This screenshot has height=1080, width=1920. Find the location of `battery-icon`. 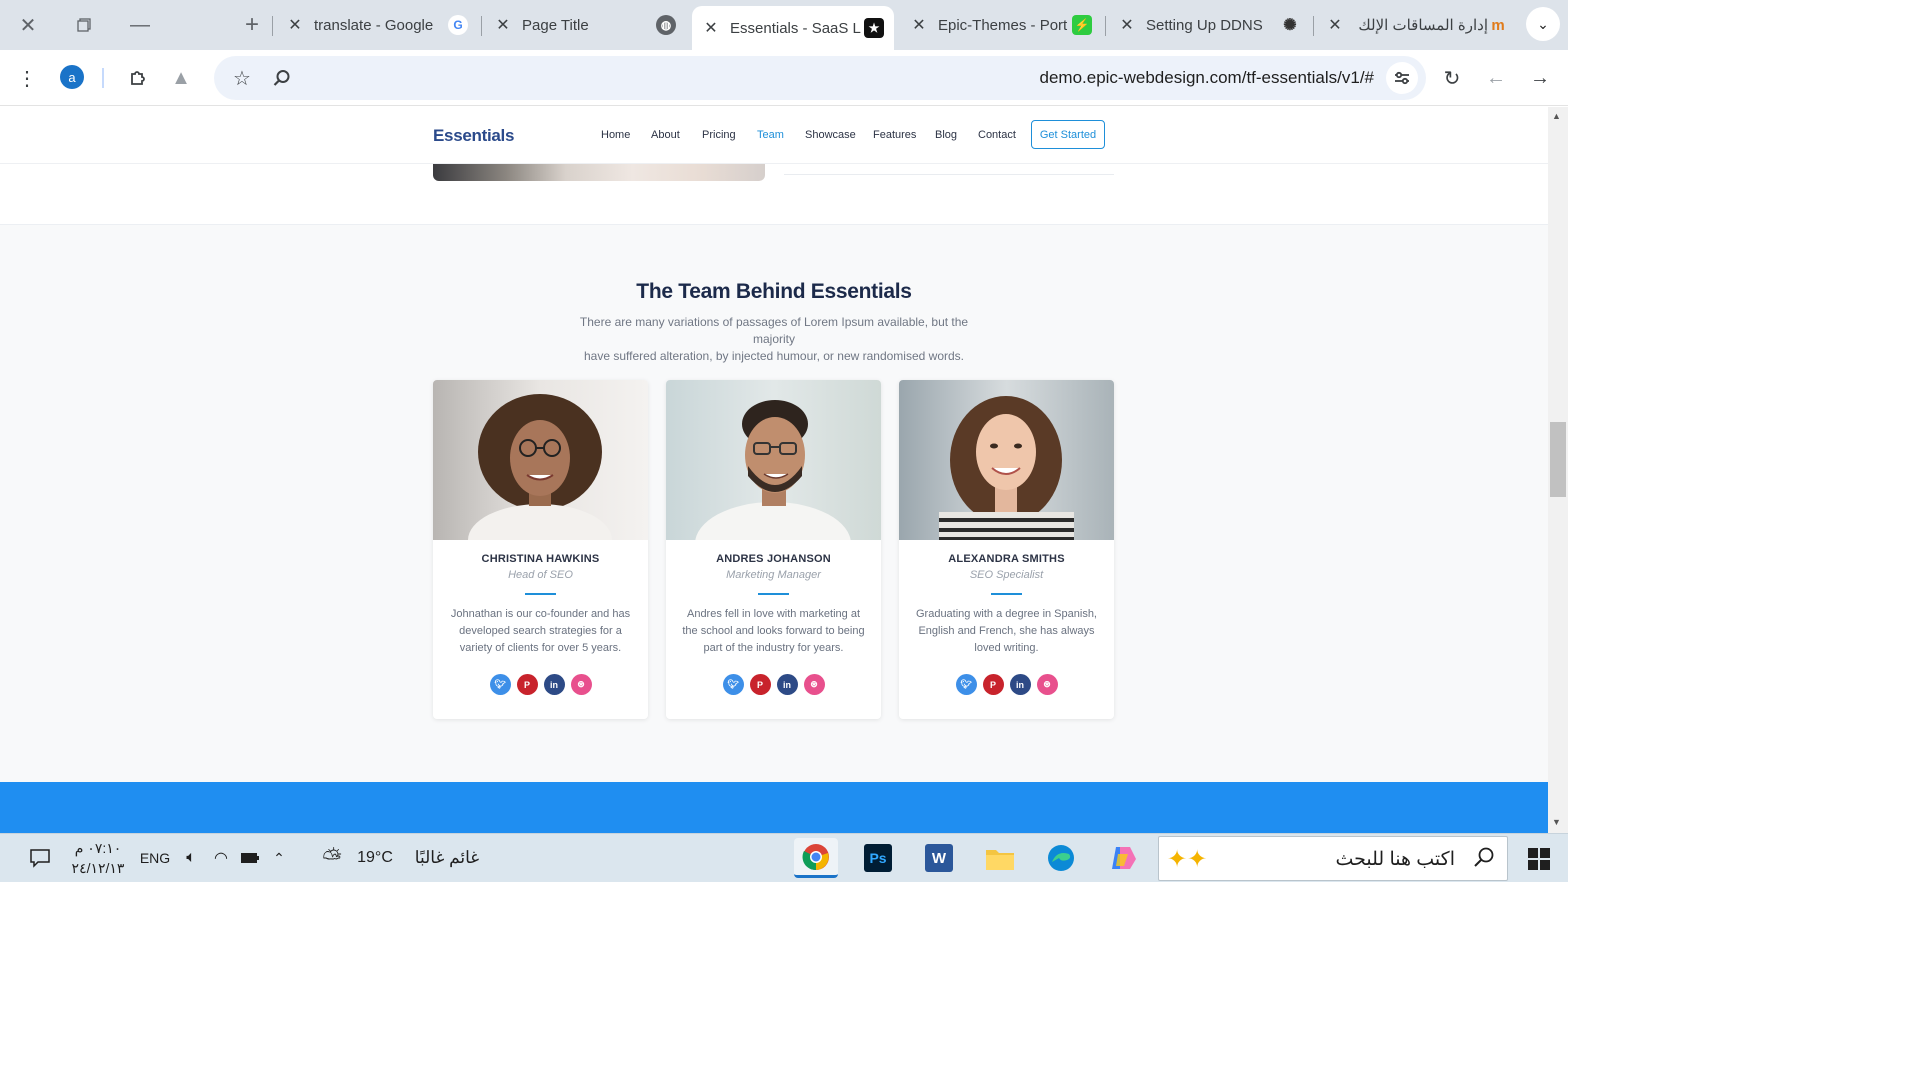

battery-icon is located at coordinates (250, 858).